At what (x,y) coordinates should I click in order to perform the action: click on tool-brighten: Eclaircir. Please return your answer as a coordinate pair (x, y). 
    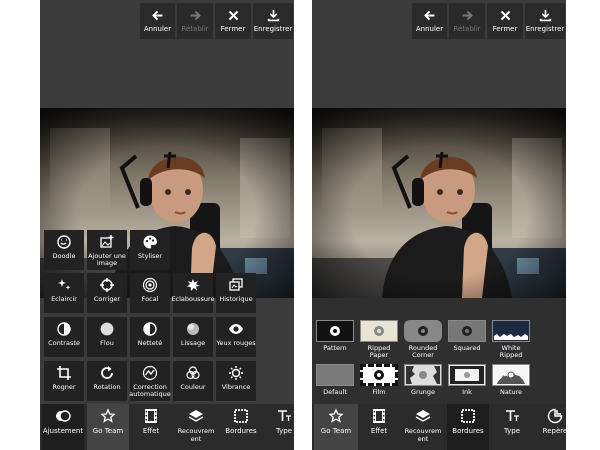
    Looking at the image, I should click on (64, 293).